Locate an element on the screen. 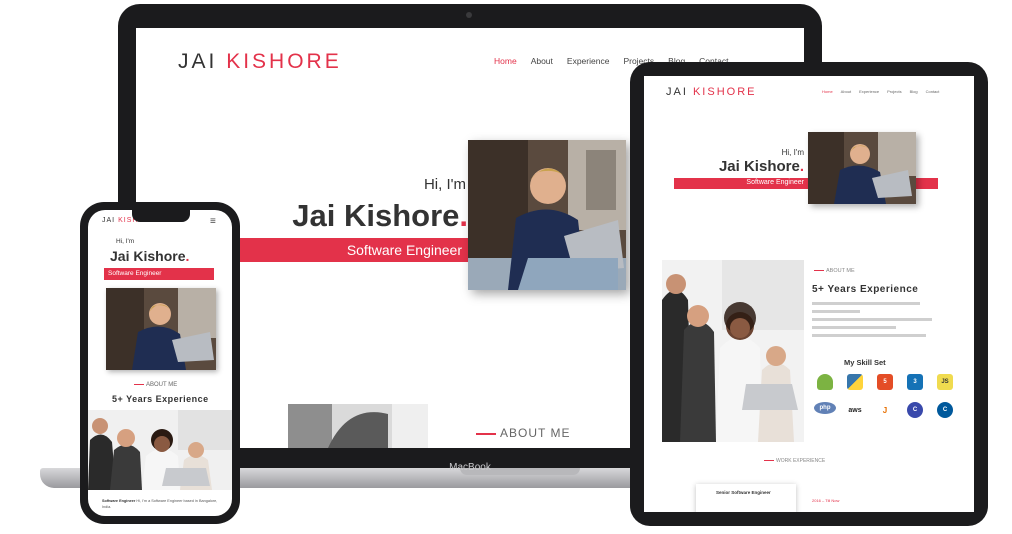 The width and height of the screenshot is (1012, 534). android-icon is located at coordinates (825, 382).